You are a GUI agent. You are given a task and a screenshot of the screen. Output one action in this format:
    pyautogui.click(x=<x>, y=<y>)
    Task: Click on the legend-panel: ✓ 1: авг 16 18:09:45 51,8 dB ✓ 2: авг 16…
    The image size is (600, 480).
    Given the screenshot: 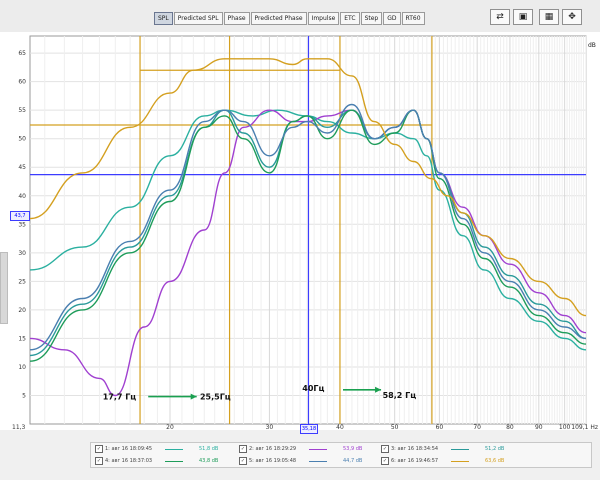 What is the action you would take?
    pyautogui.click(x=341, y=455)
    